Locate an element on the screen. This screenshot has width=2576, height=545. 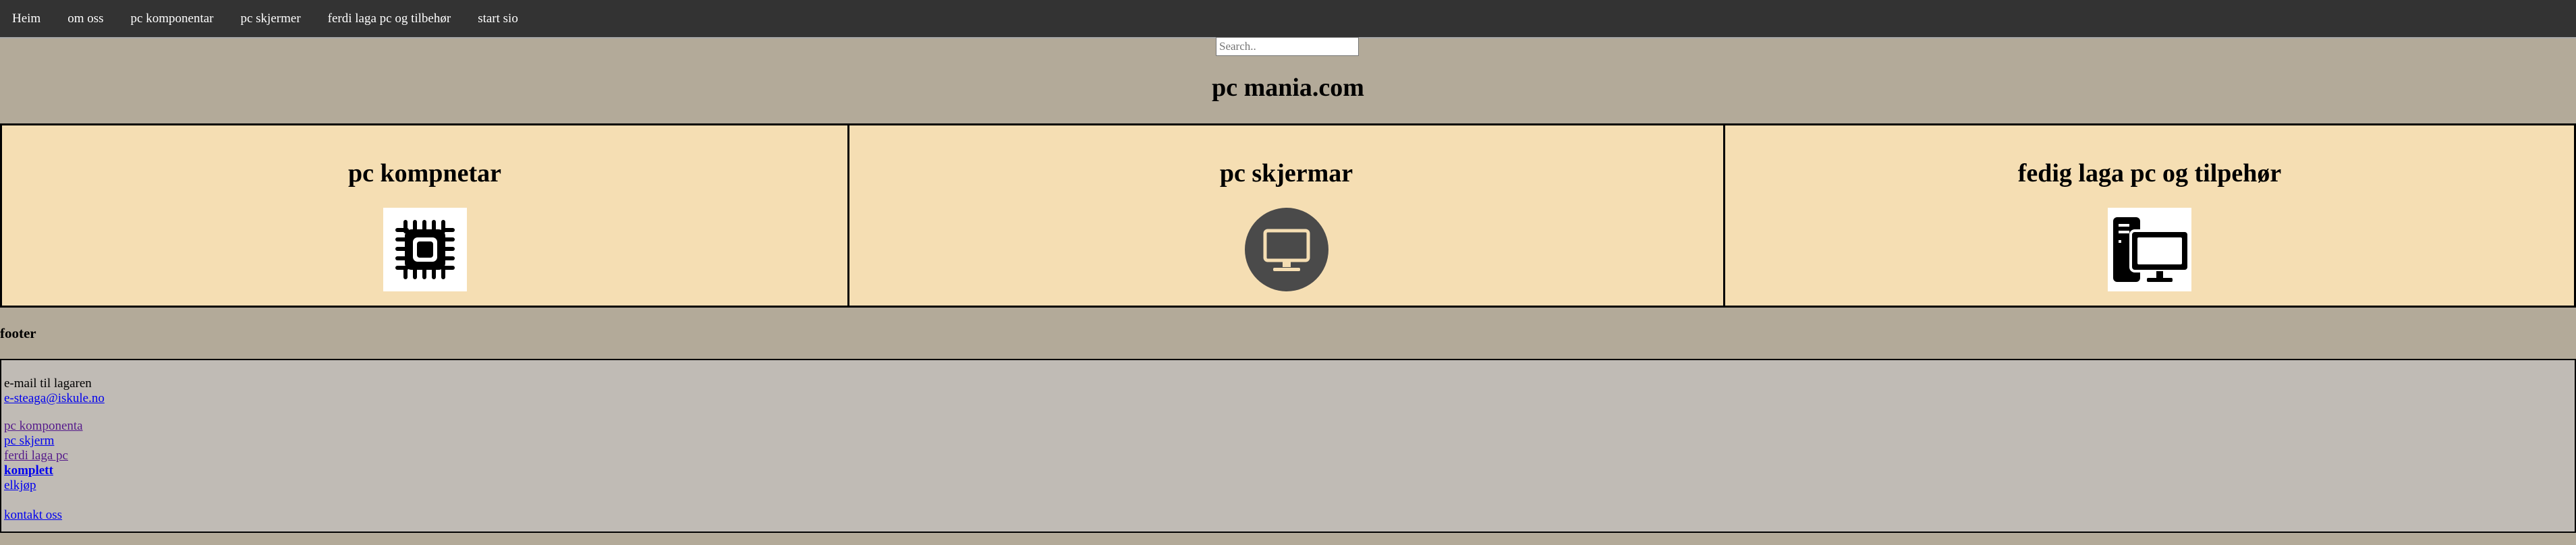
nav-item-pc-skjermer: pc skjermer is located at coordinates (270, 19).